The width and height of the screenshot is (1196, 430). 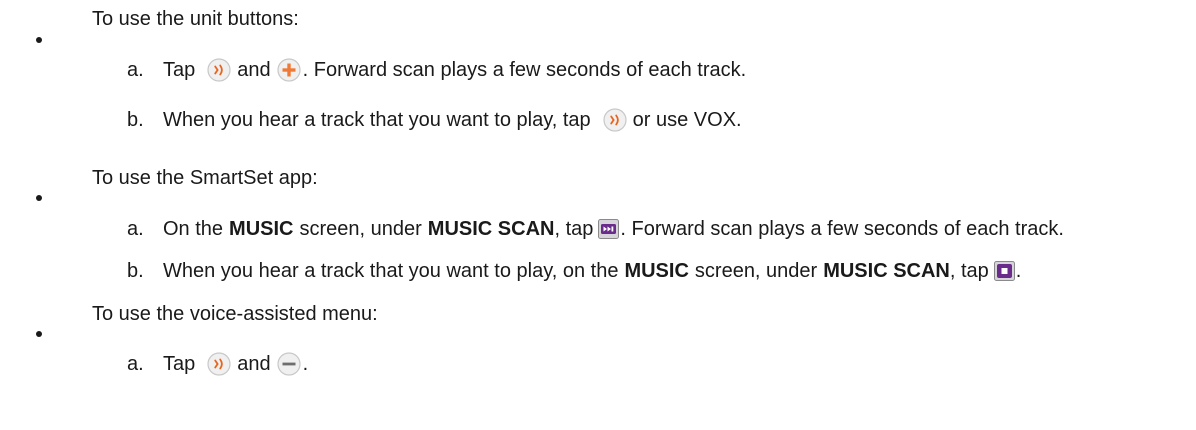 What do you see at coordinates (195, 19) in the screenshot?
I see `section-intro: To use the unit buttons:` at bounding box center [195, 19].